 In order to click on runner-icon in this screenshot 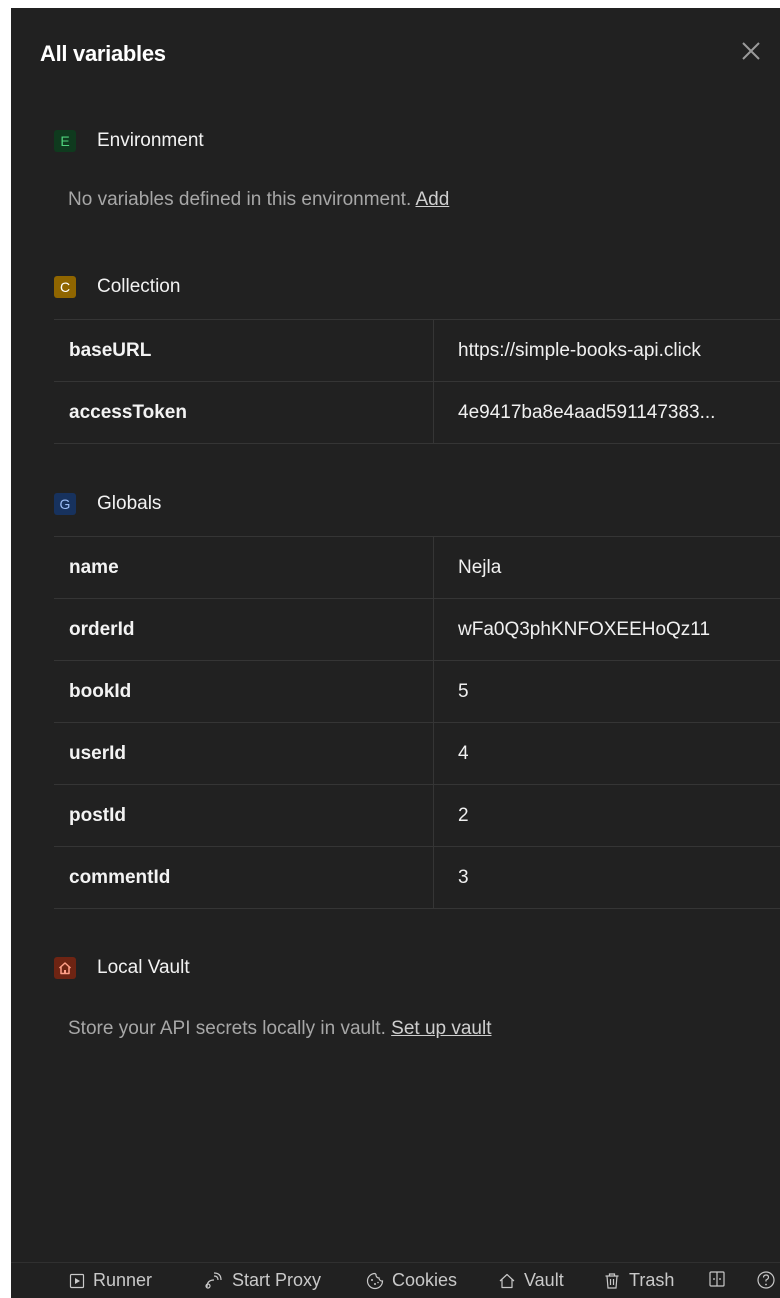, I will do `click(77, 1280)`.